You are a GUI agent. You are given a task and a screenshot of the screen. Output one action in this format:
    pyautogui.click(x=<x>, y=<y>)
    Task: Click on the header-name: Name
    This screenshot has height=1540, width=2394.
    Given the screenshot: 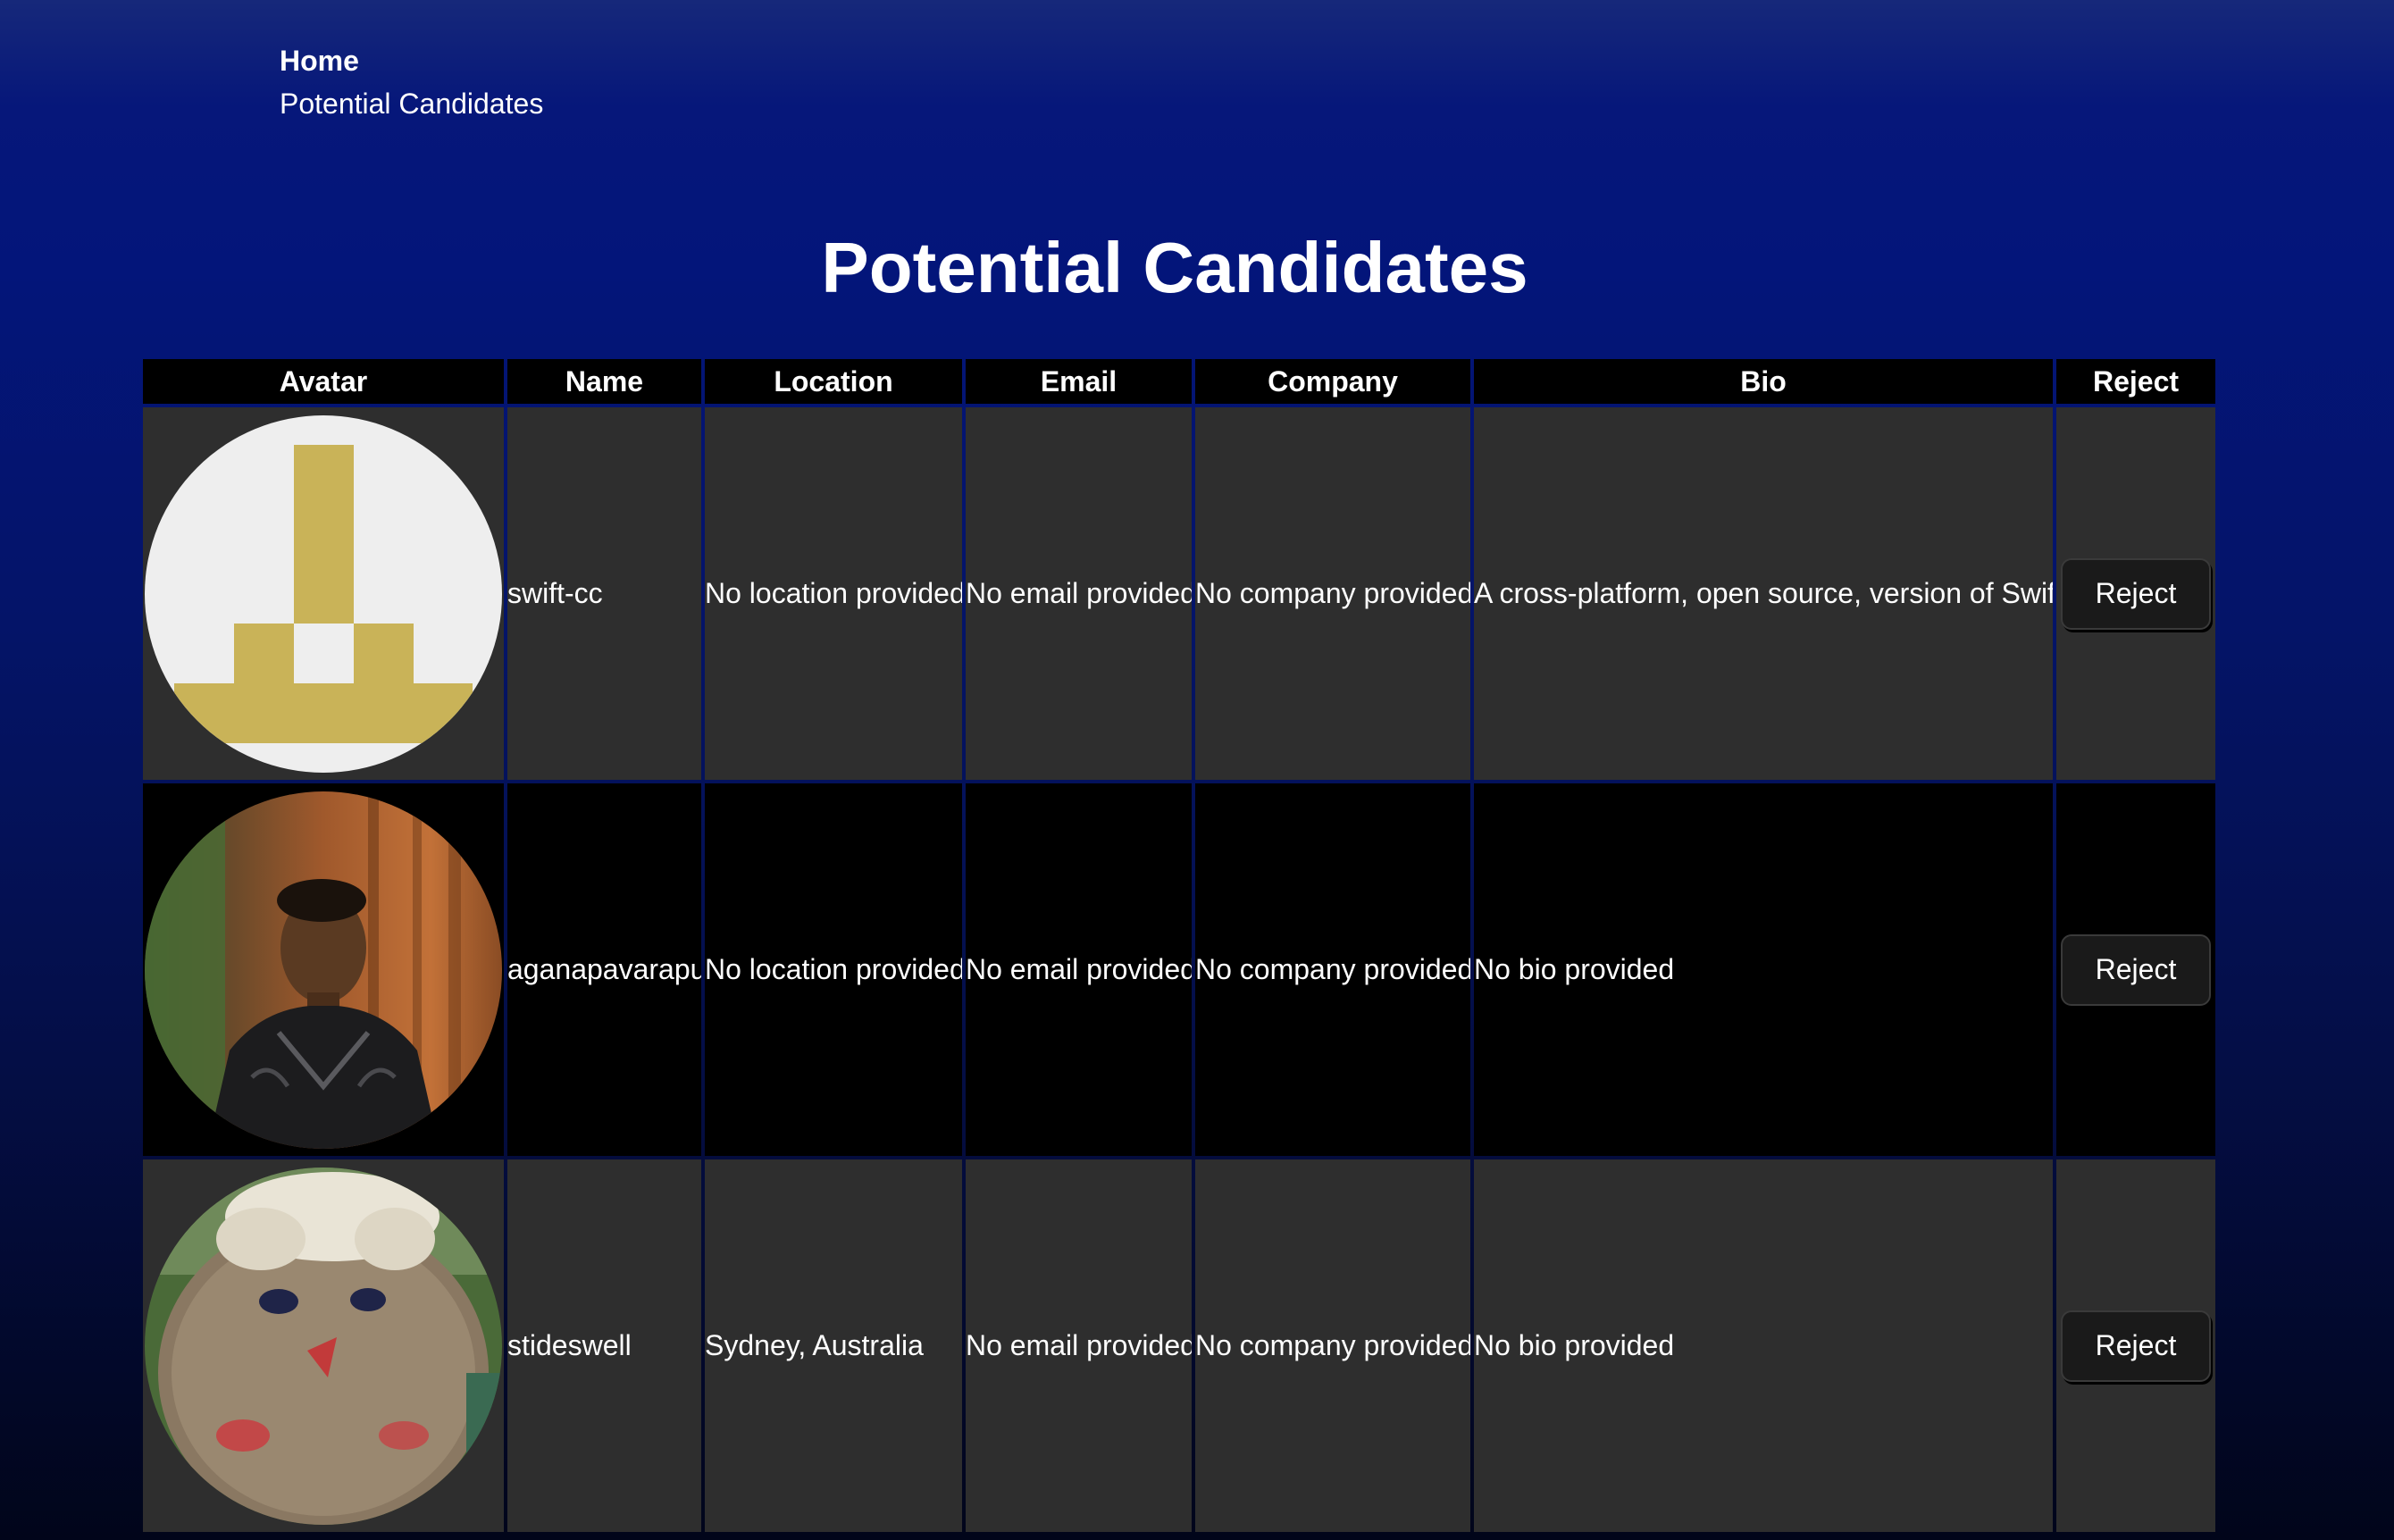 What is the action you would take?
    pyautogui.click(x=604, y=382)
    